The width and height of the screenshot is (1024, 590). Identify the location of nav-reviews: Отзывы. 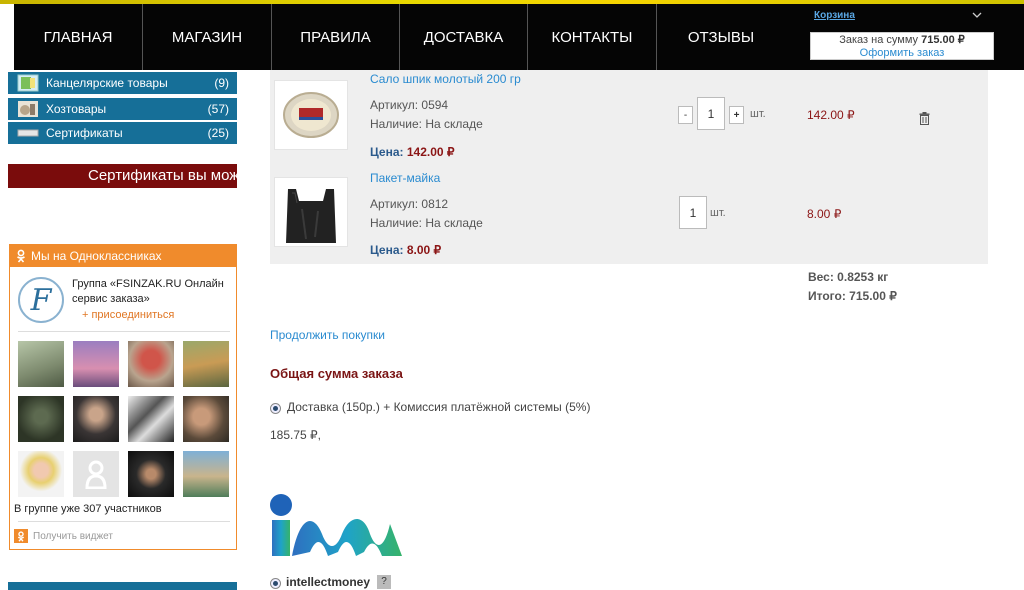
(721, 37).